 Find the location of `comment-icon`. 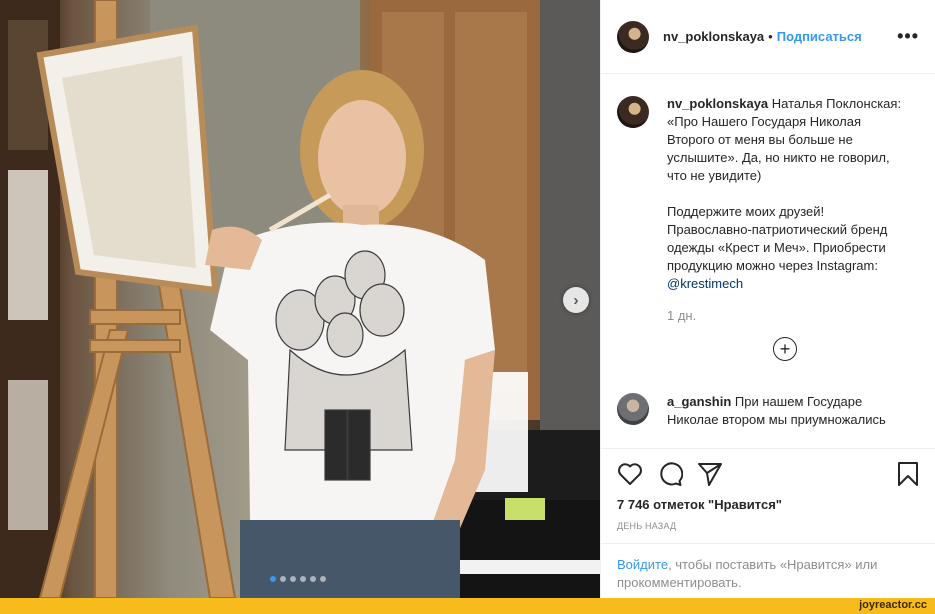

comment-icon is located at coordinates (670, 474).